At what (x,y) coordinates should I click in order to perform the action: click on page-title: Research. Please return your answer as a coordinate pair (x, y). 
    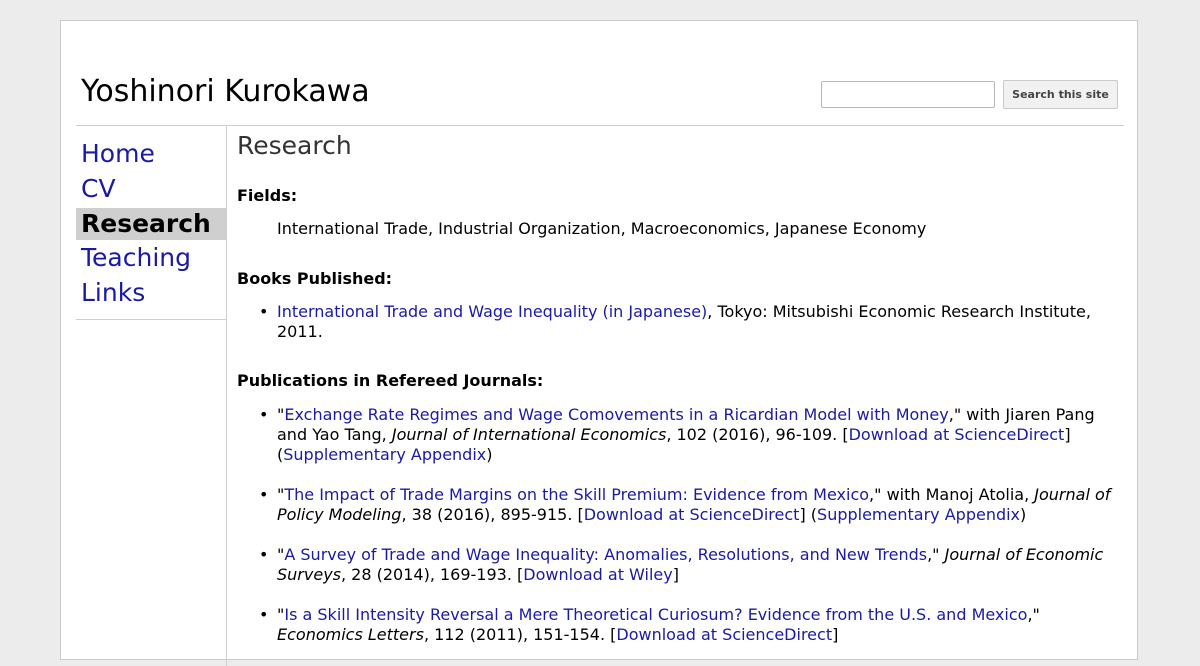
    Looking at the image, I should click on (294, 145).